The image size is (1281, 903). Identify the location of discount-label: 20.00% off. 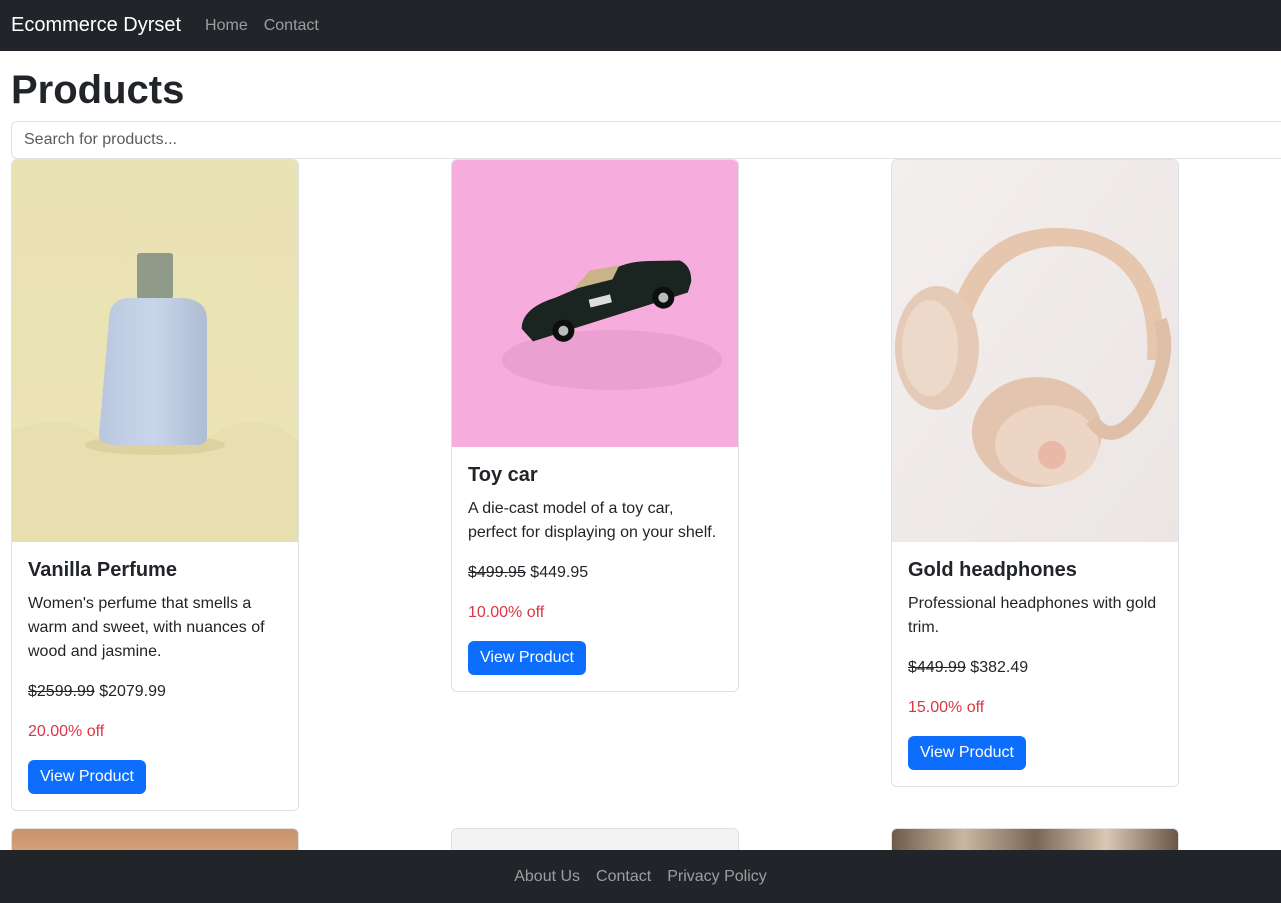
(66, 731).